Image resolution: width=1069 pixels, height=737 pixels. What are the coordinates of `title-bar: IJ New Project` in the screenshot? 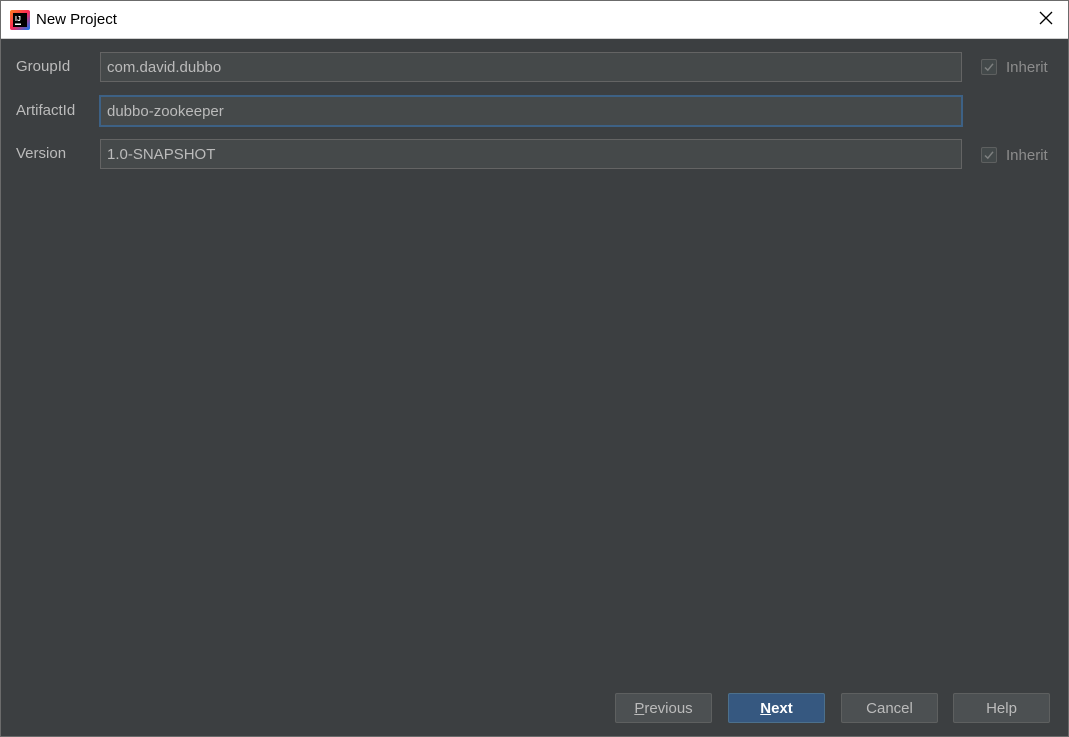 It's located at (534, 20).